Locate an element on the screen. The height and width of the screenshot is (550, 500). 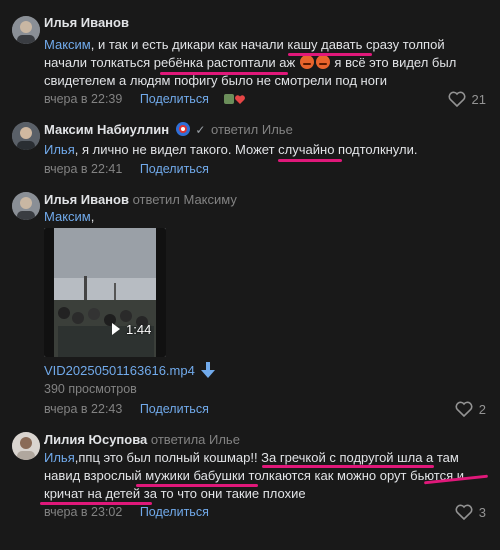
like-button: 3 is located at coordinates (470, 512).